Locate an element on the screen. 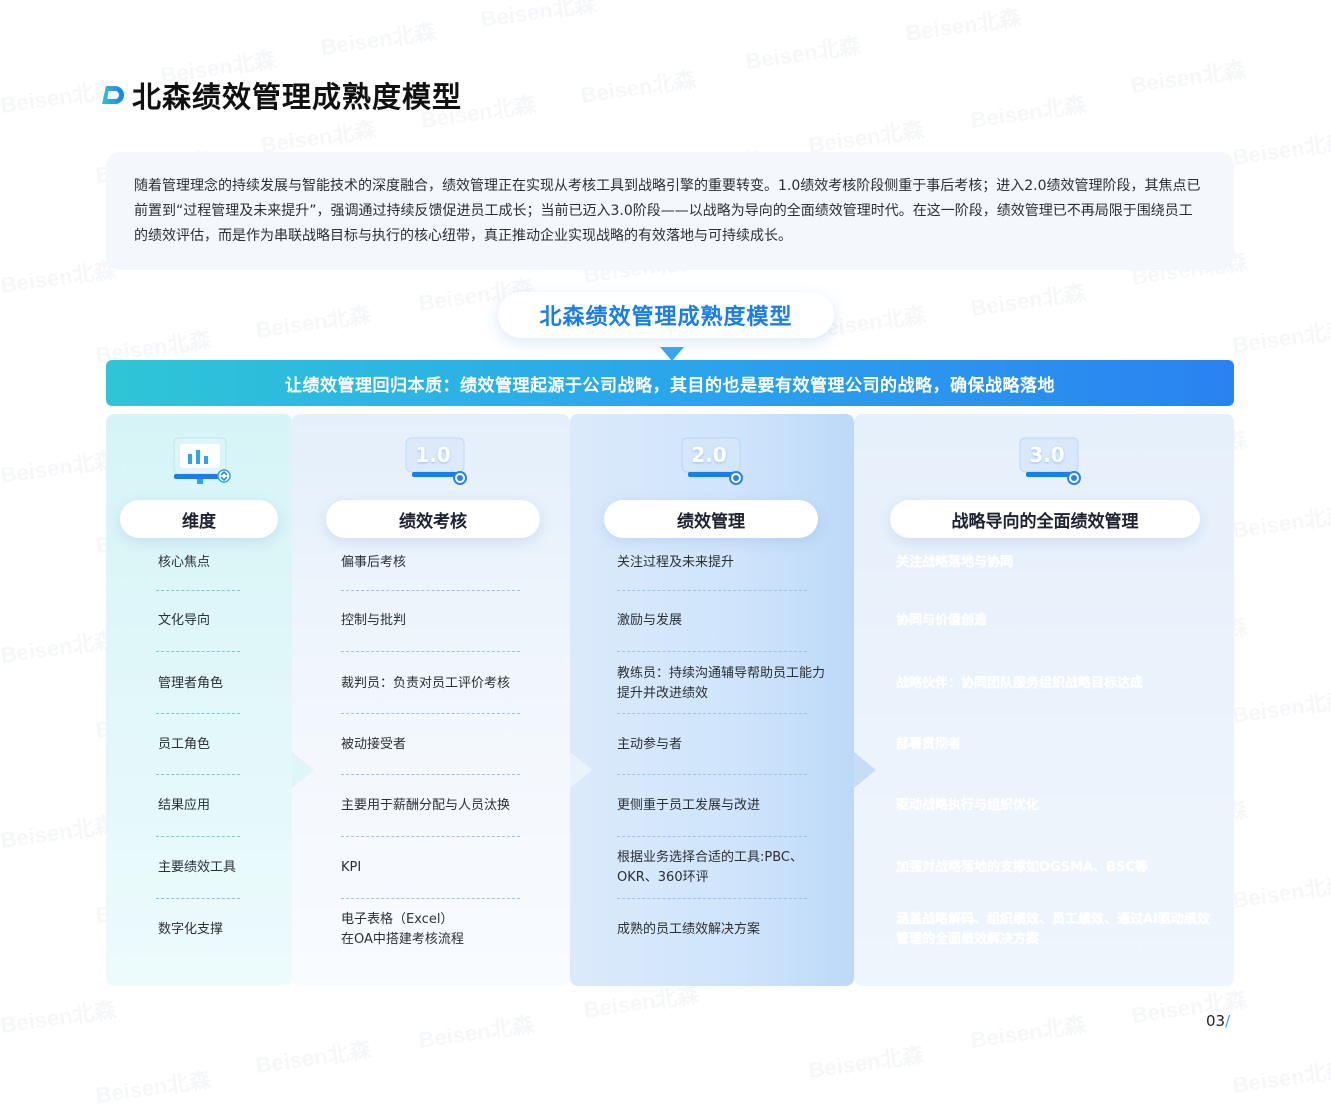 Image resolution: width=1331 pixels, height=1110 pixels. table-cell: 裁判员：负责对员工评价考核 is located at coordinates (426, 683).